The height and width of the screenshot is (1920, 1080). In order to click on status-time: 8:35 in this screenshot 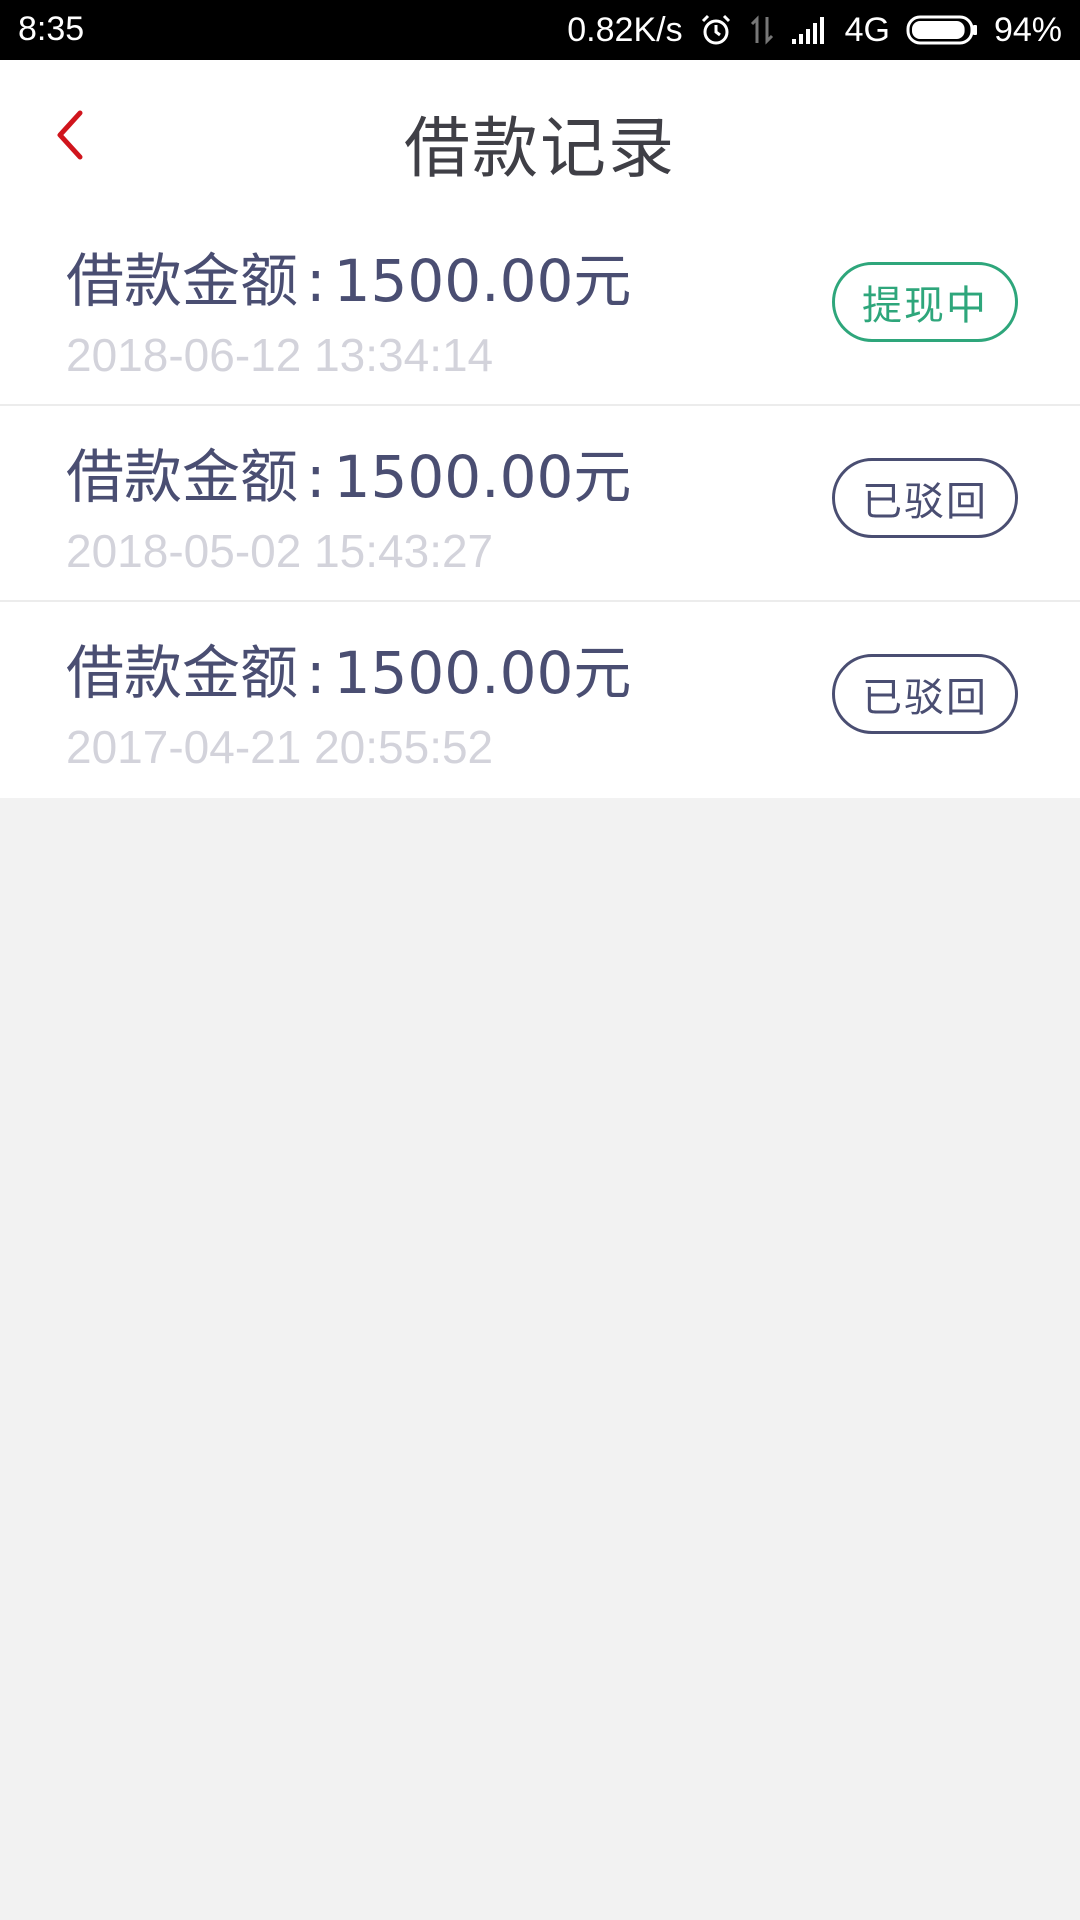, I will do `click(51, 29)`.